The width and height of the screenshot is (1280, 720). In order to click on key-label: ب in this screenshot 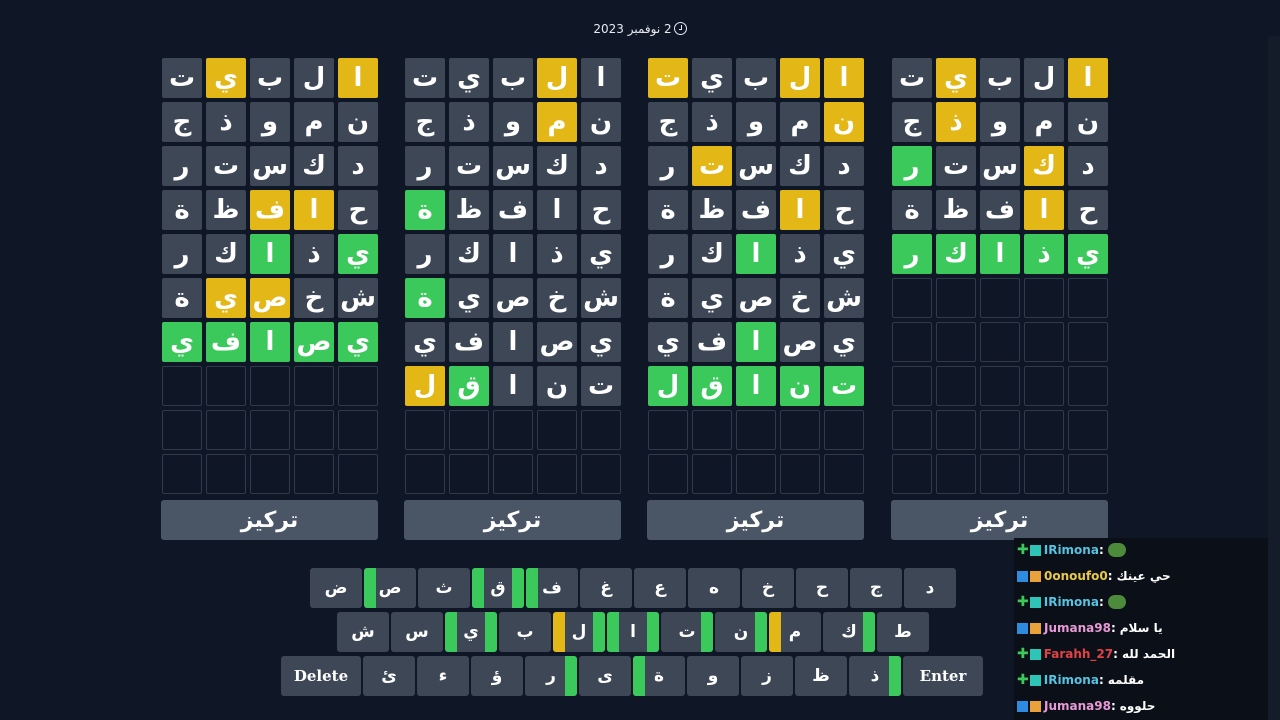, I will do `click(525, 632)`.